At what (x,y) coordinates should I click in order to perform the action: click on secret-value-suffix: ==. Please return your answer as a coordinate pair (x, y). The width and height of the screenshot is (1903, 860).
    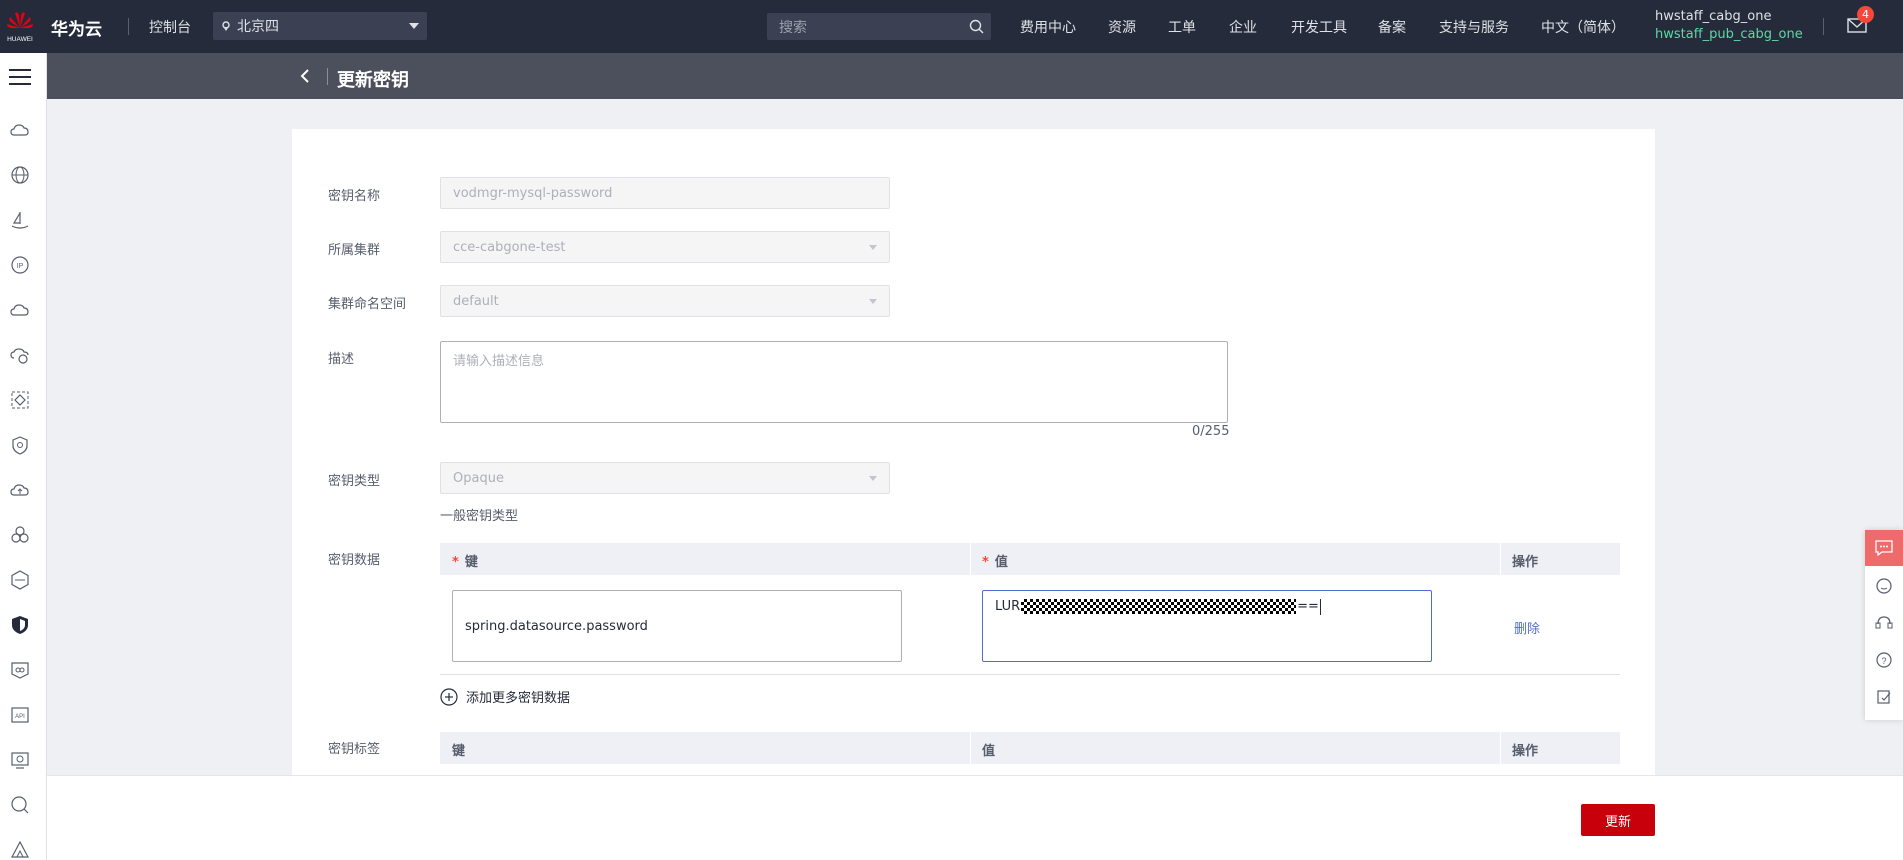
    Looking at the image, I should click on (1308, 606).